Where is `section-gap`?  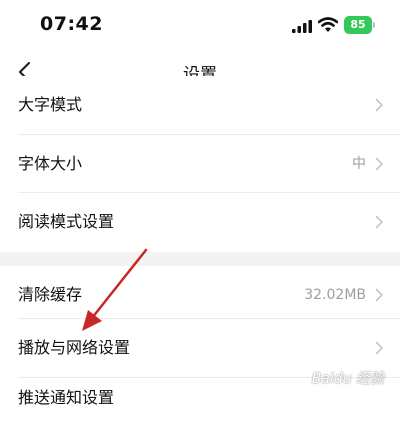 section-gap is located at coordinates (200, 259).